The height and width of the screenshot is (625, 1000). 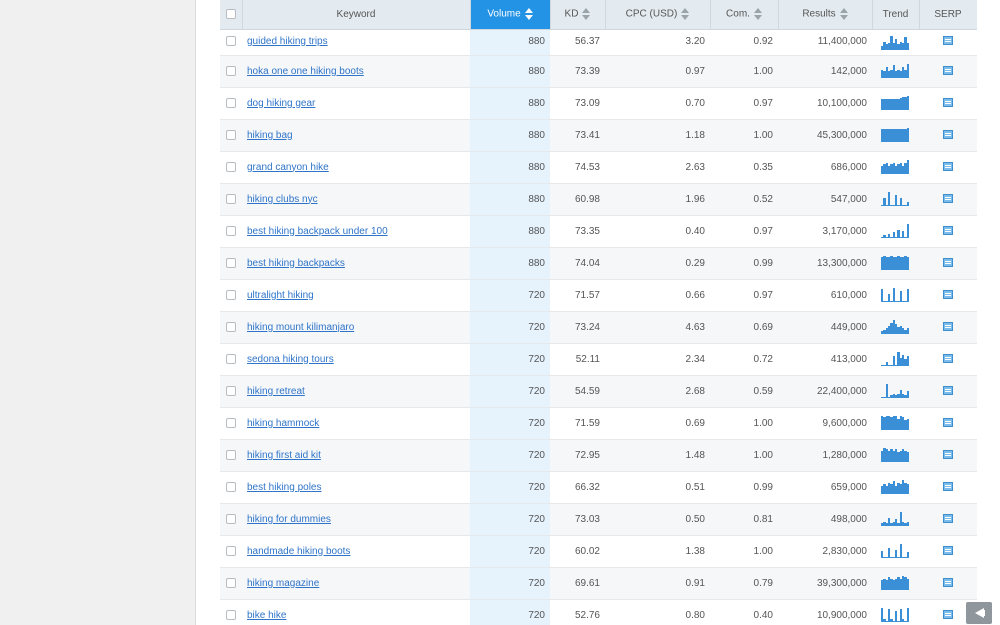 I want to click on keyword-link: hiking for dummies, so click(x=289, y=519).